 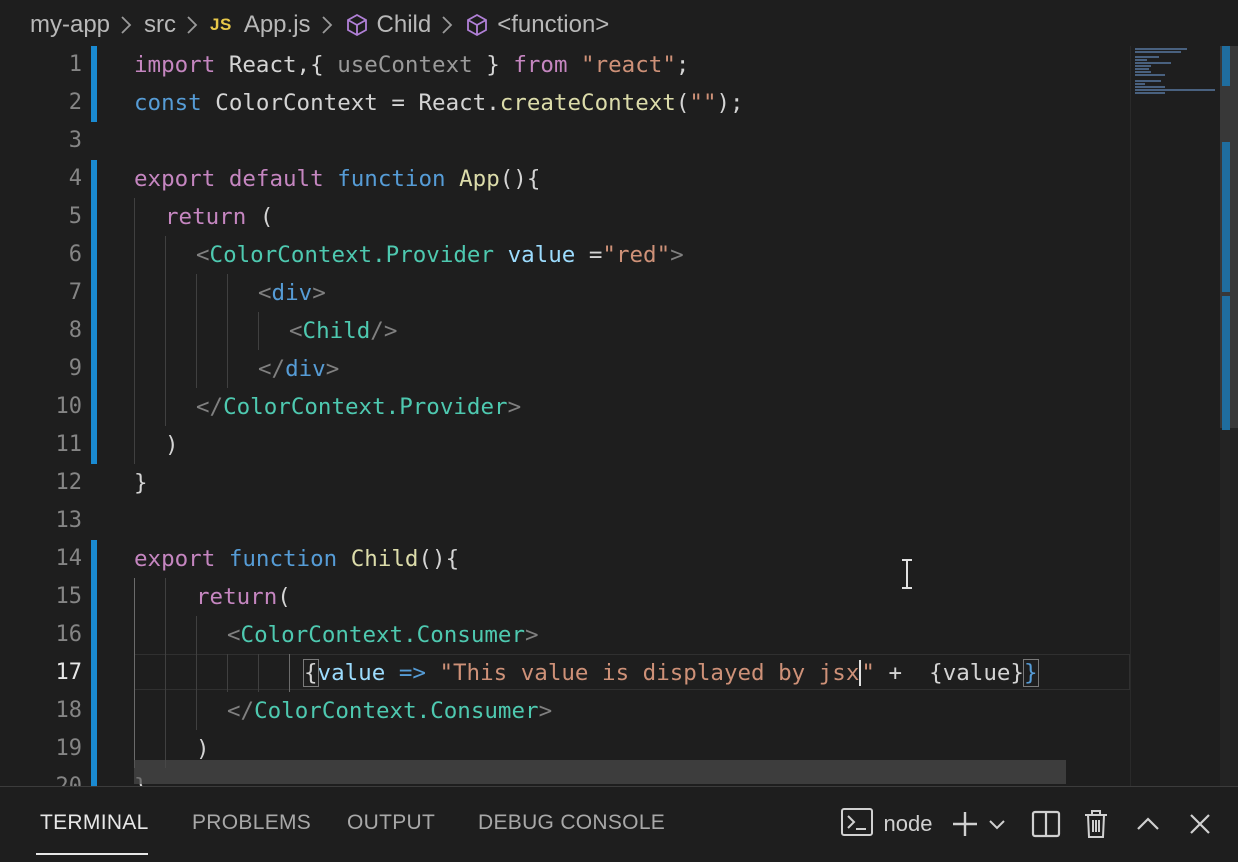 I want to click on plus-icon, so click(x=965, y=824).